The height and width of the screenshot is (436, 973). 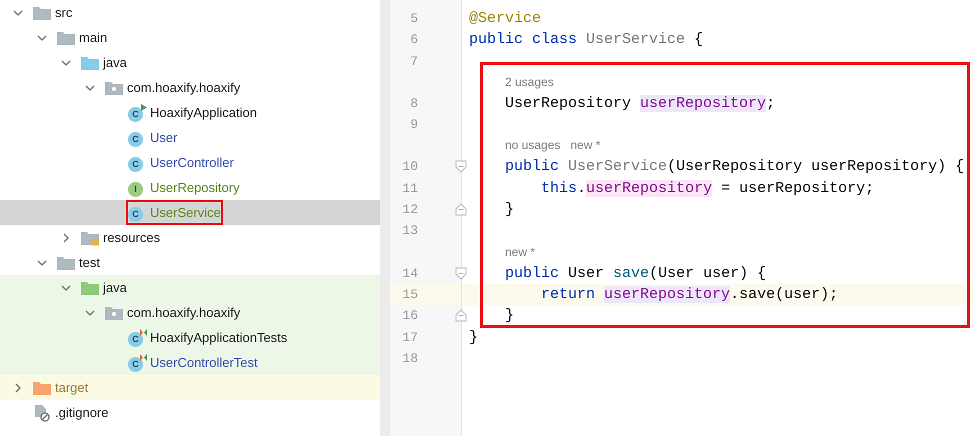 I want to click on code-line: @Service, so click(x=505, y=19).